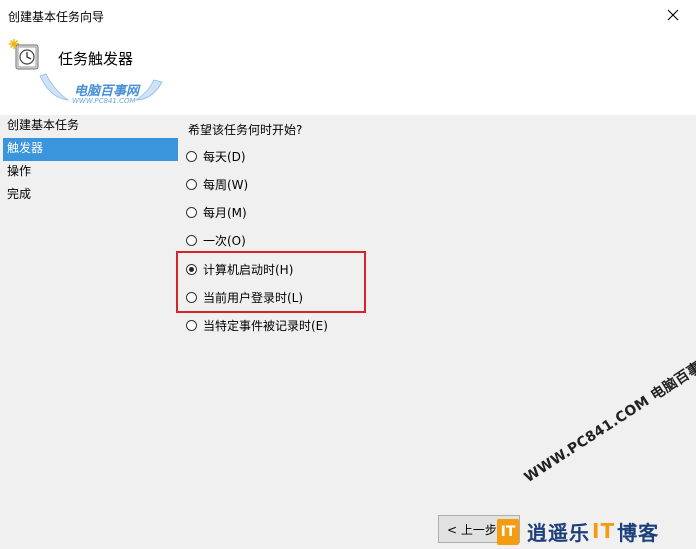  Describe the element at coordinates (19, 171) in the screenshot. I see `sidebar-item-label: 操作` at that location.